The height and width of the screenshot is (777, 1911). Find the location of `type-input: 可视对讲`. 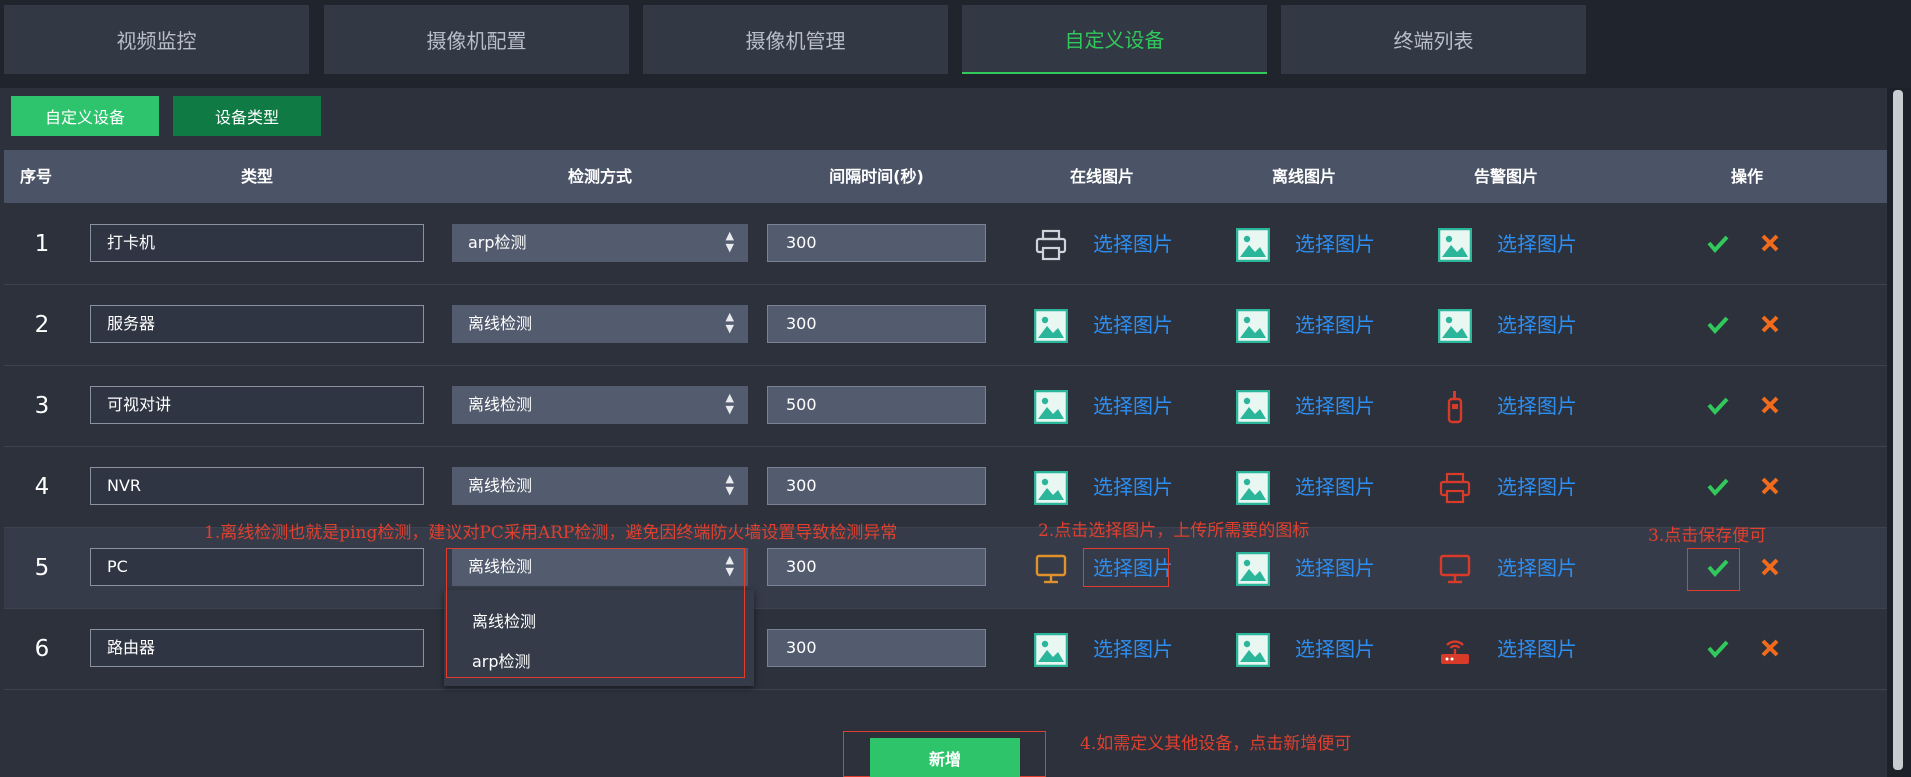

type-input: 可视对讲 is located at coordinates (257, 405).